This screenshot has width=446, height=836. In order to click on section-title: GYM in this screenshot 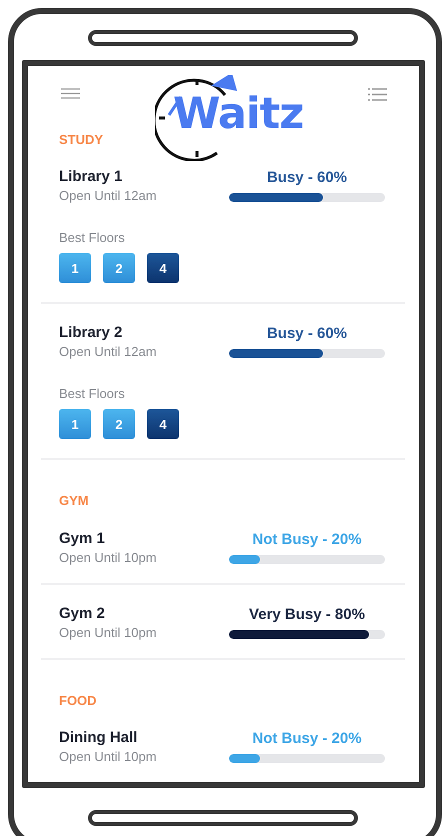, I will do `click(74, 501)`.